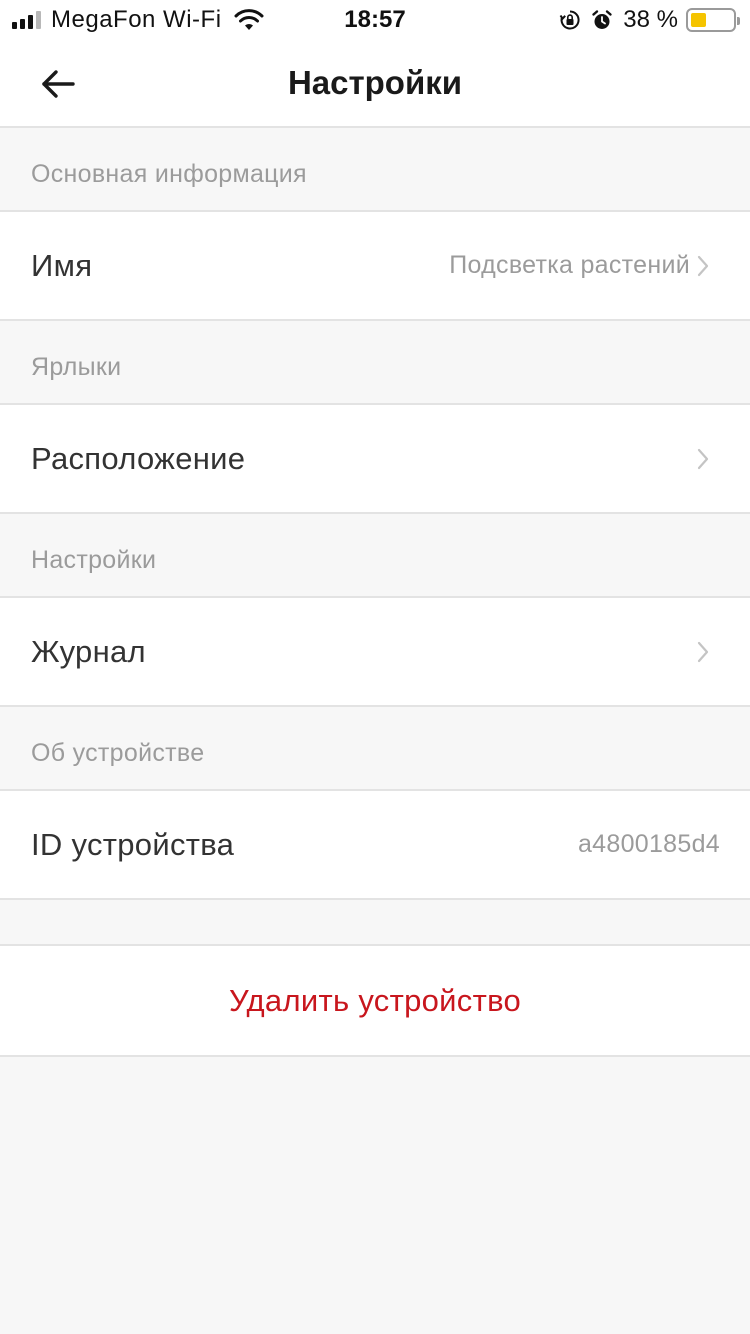 This screenshot has height=1334, width=750. Describe the element at coordinates (713, 20) in the screenshot. I see `battery-icon` at that location.